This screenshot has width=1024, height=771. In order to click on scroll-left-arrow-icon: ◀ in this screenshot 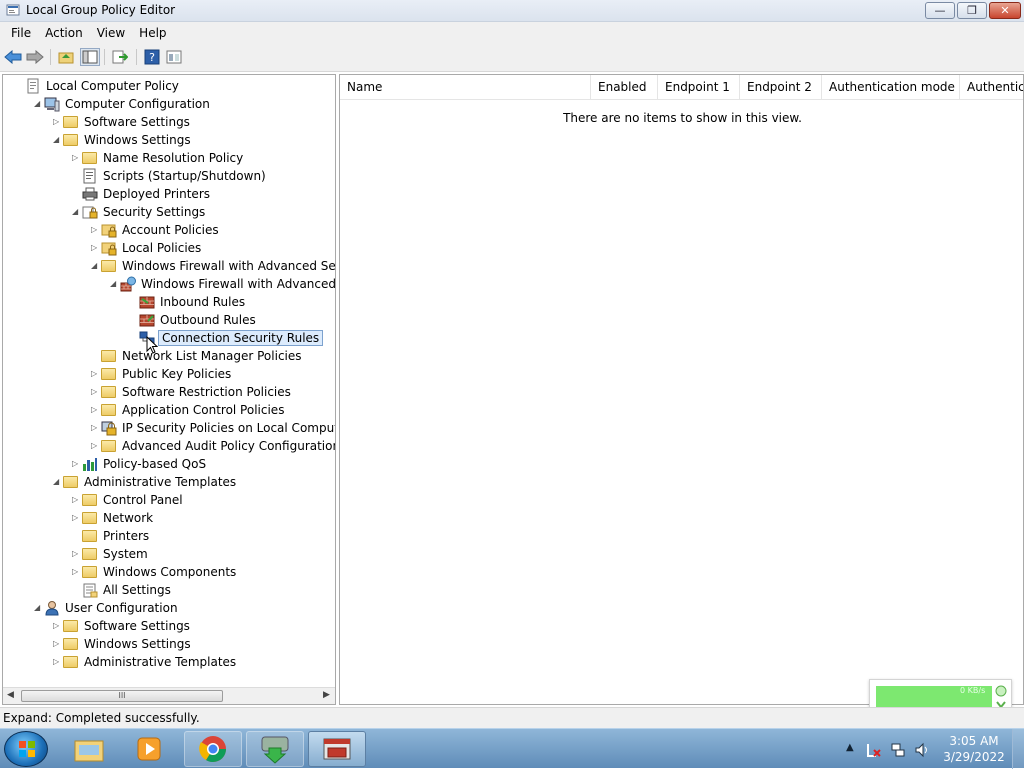, I will do `click(10, 695)`.